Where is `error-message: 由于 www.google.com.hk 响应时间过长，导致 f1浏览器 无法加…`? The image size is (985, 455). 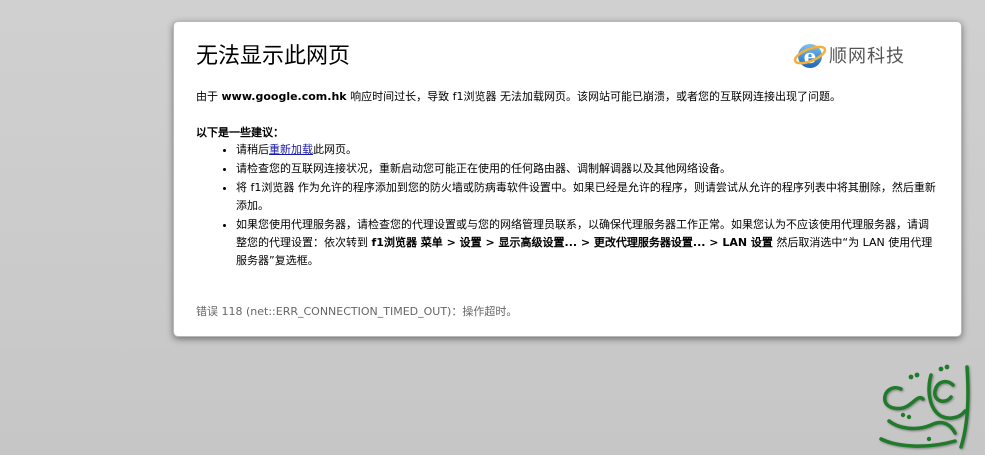 error-message: 由于 www.google.com.hk 响应时间过长，导致 f1浏览器 无法加… is located at coordinates (567, 97).